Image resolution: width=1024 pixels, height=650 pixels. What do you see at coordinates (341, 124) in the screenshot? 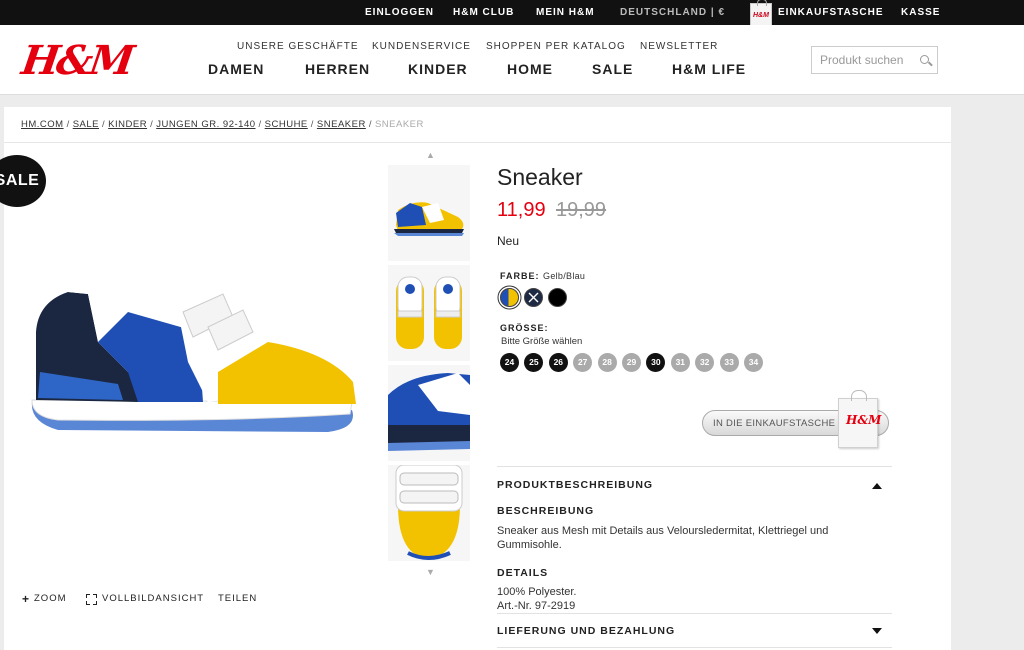
I see `breadcrumb-sneaker: SNEAKER` at bounding box center [341, 124].